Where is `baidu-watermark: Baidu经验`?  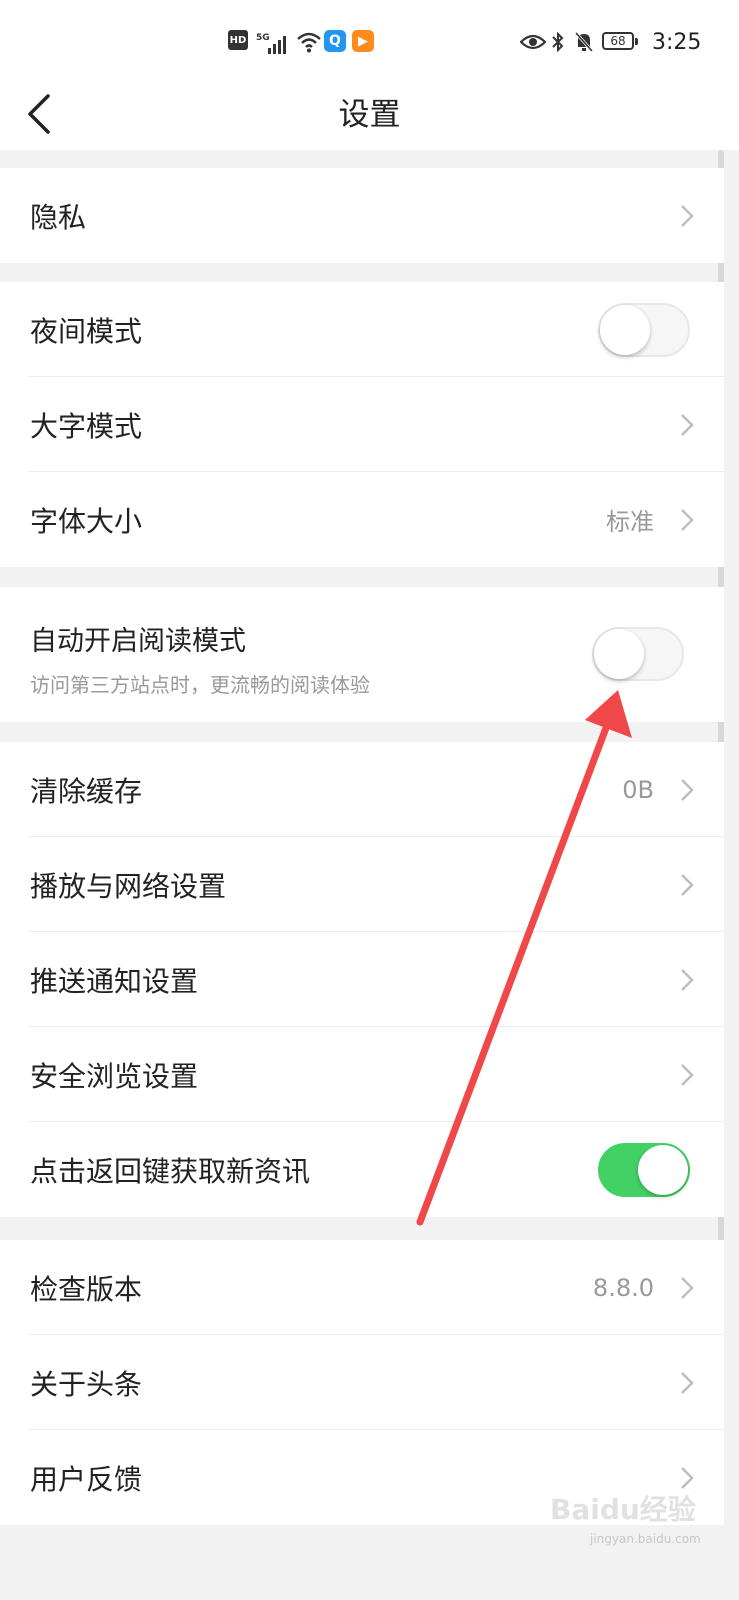 baidu-watermark: Baidu经验 is located at coordinates (623, 1509).